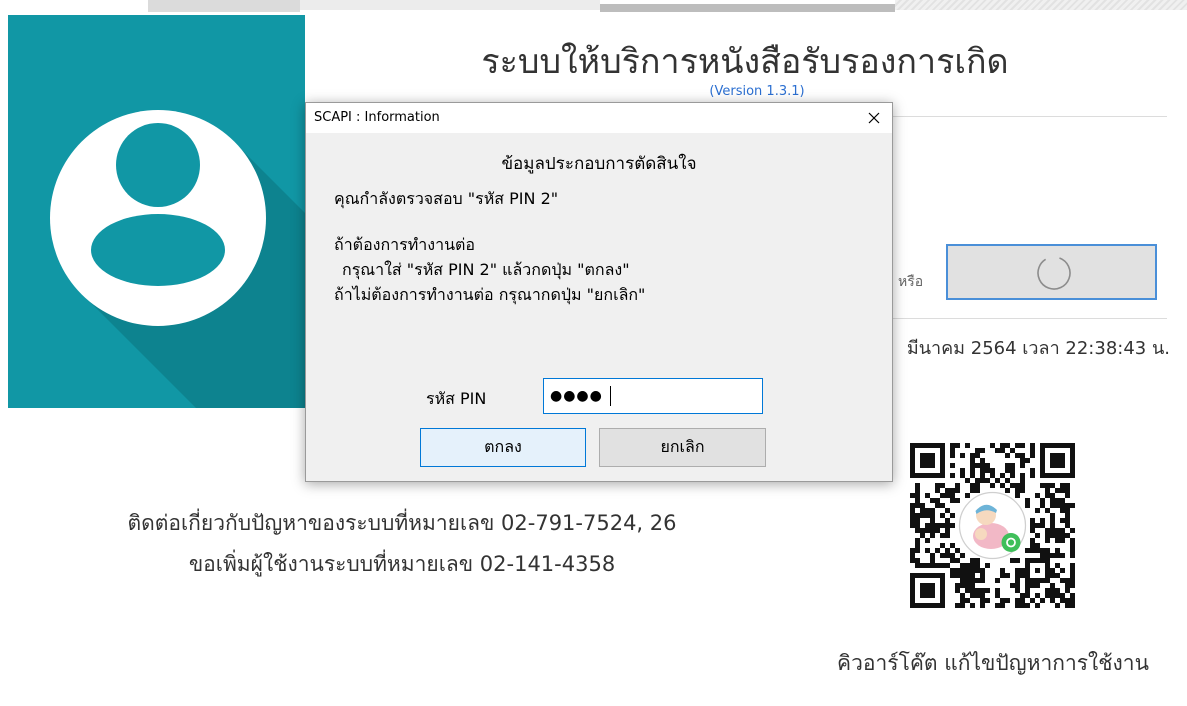  Describe the element at coordinates (1037, 570) in the screenshot. I see `qr-alignment-pattern` at that location.